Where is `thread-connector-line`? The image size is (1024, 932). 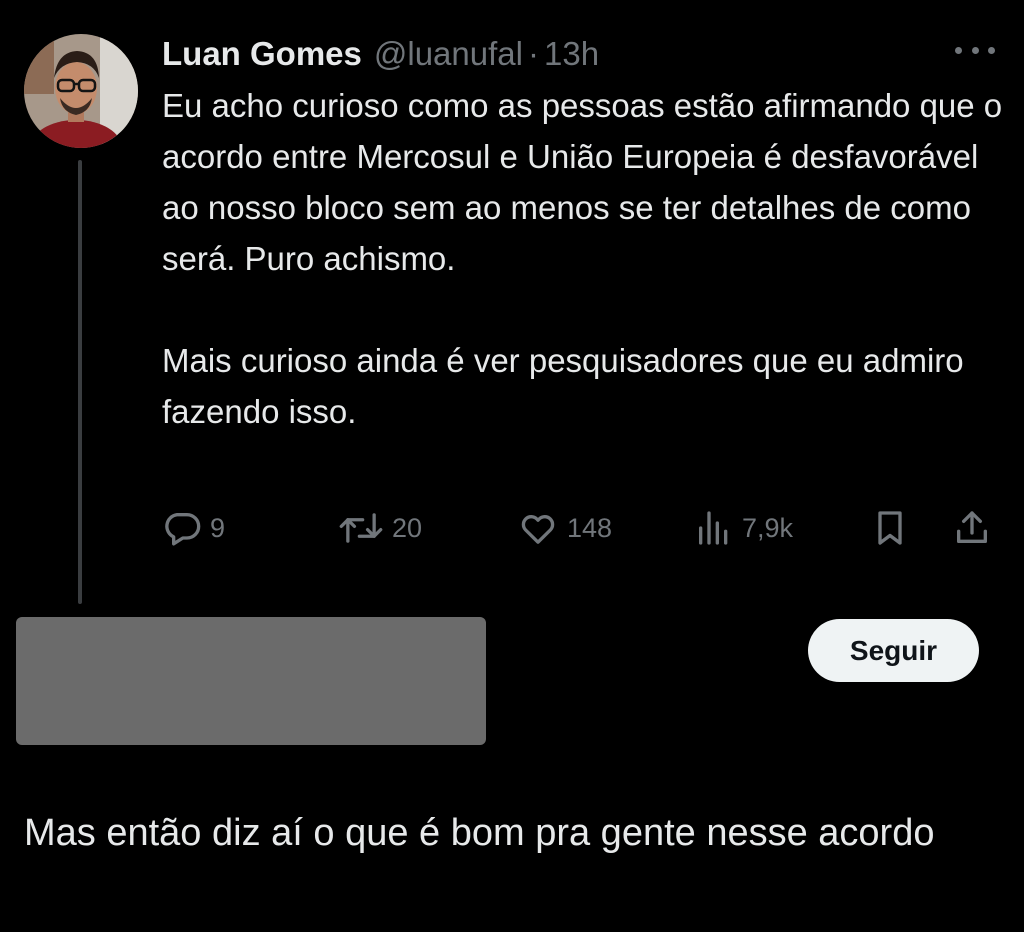 thread-connector-line is located at coordinates (80, 382).